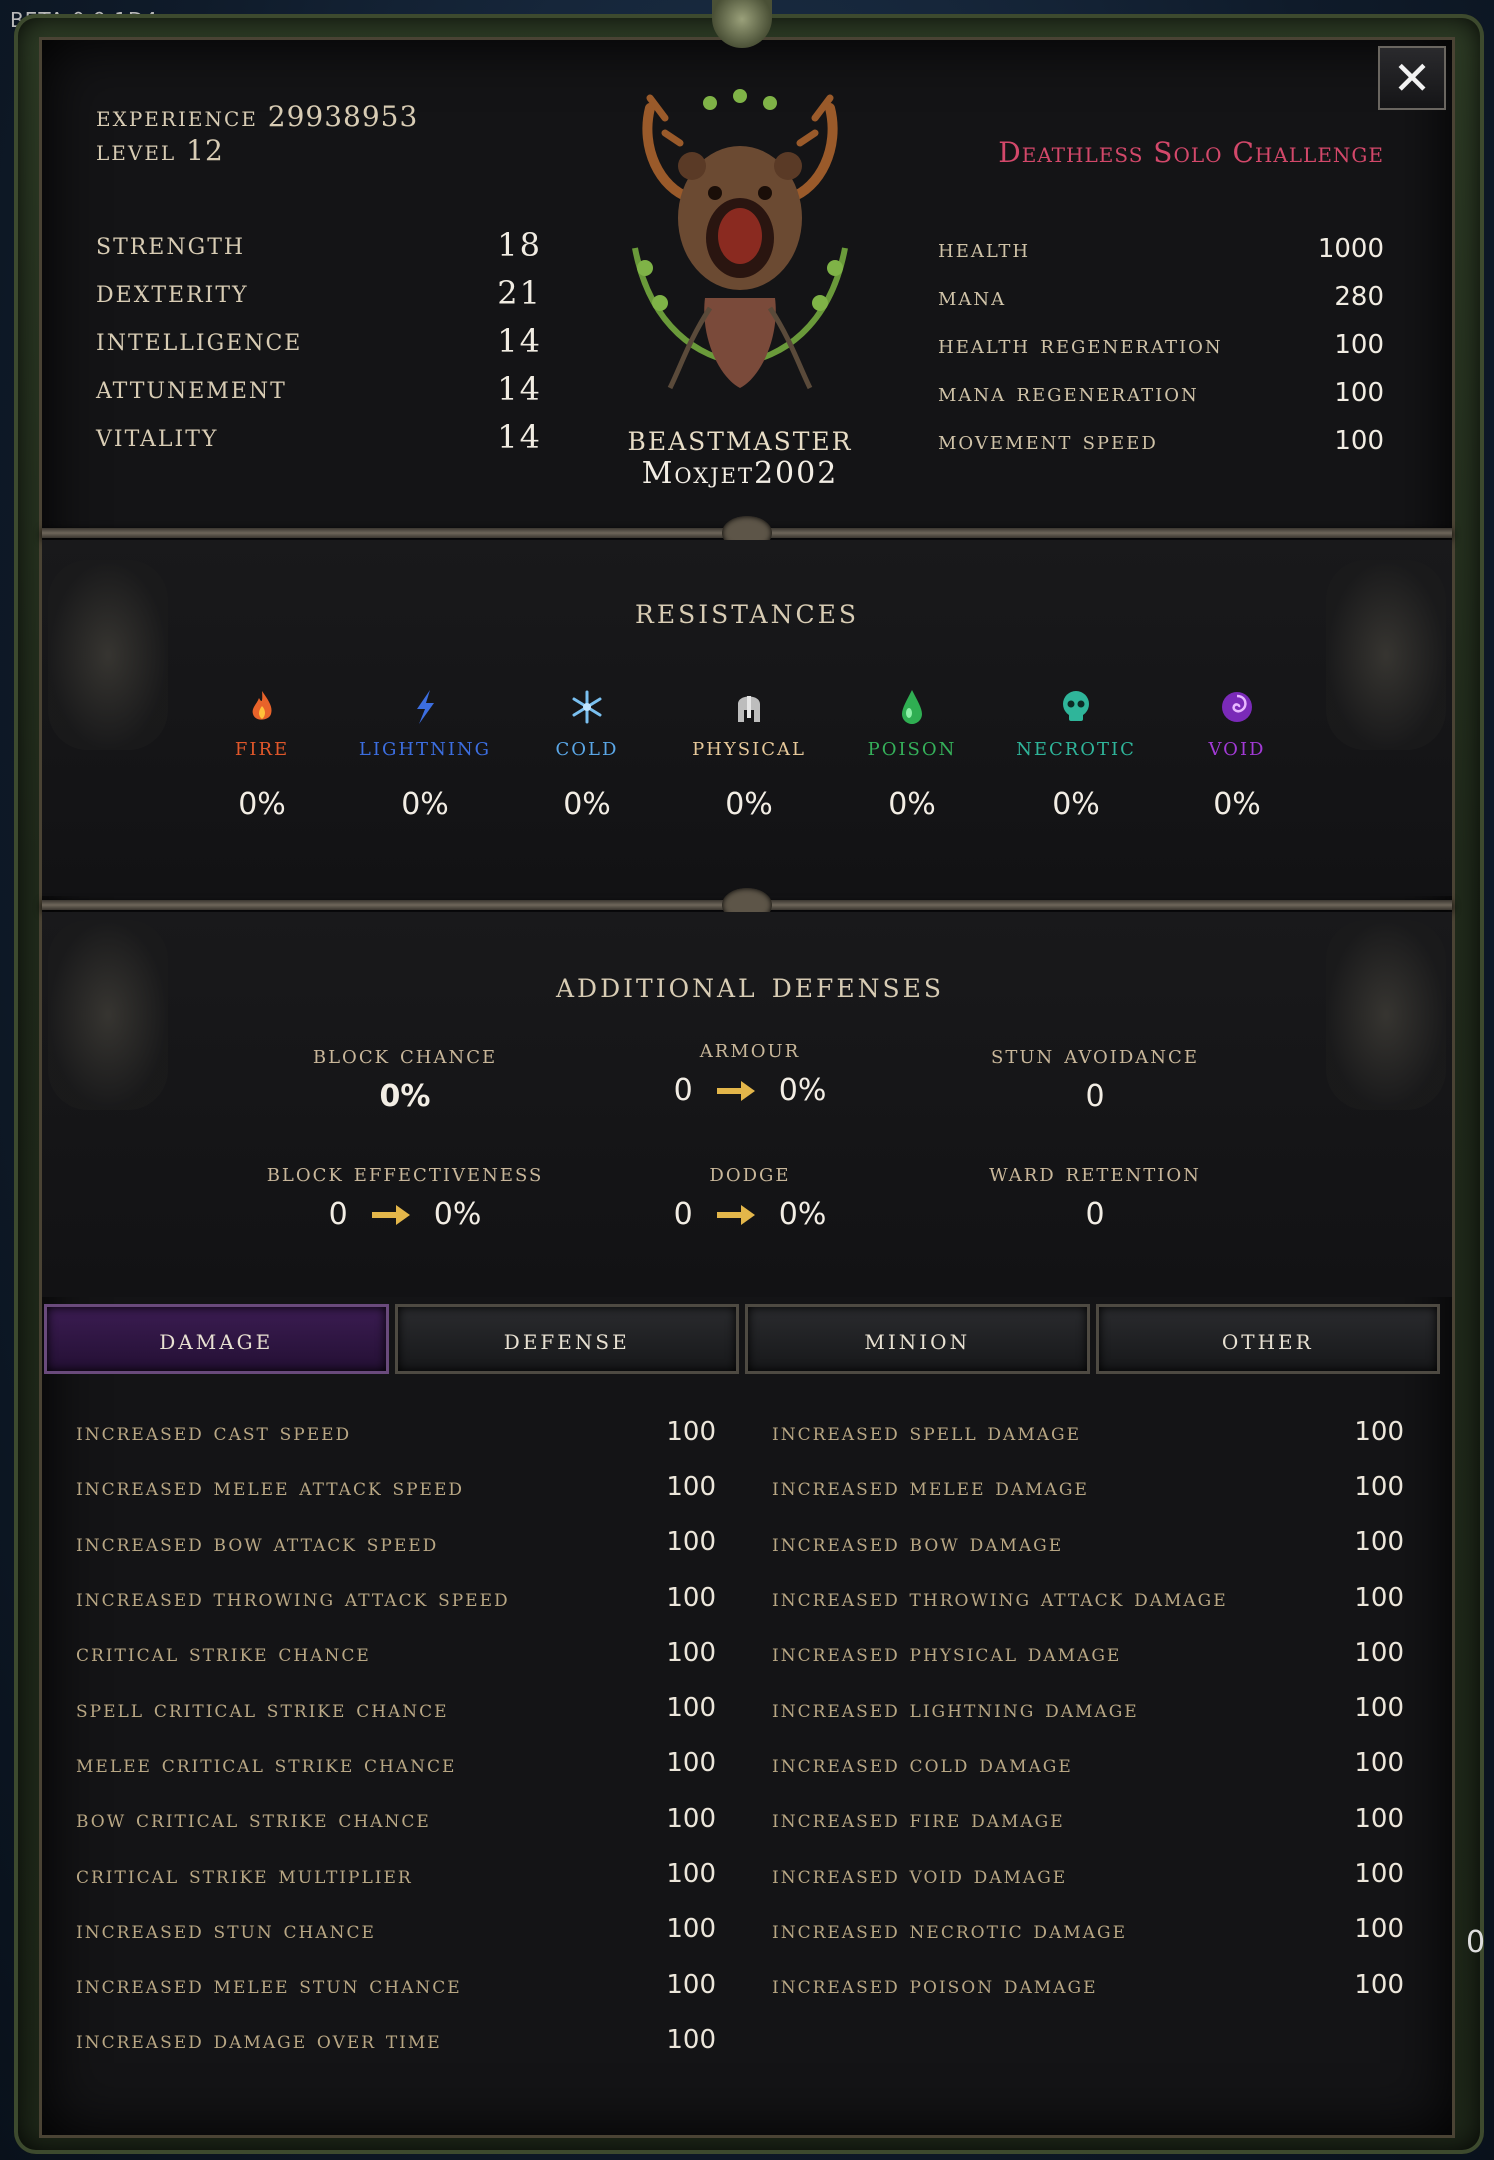  What do you see at coordinates (405, 1195) in the screenshot?
I see `block-effectiveness: BLOCK EFFECTIVENESS 0 0%` at bounding box center [405, 1195].